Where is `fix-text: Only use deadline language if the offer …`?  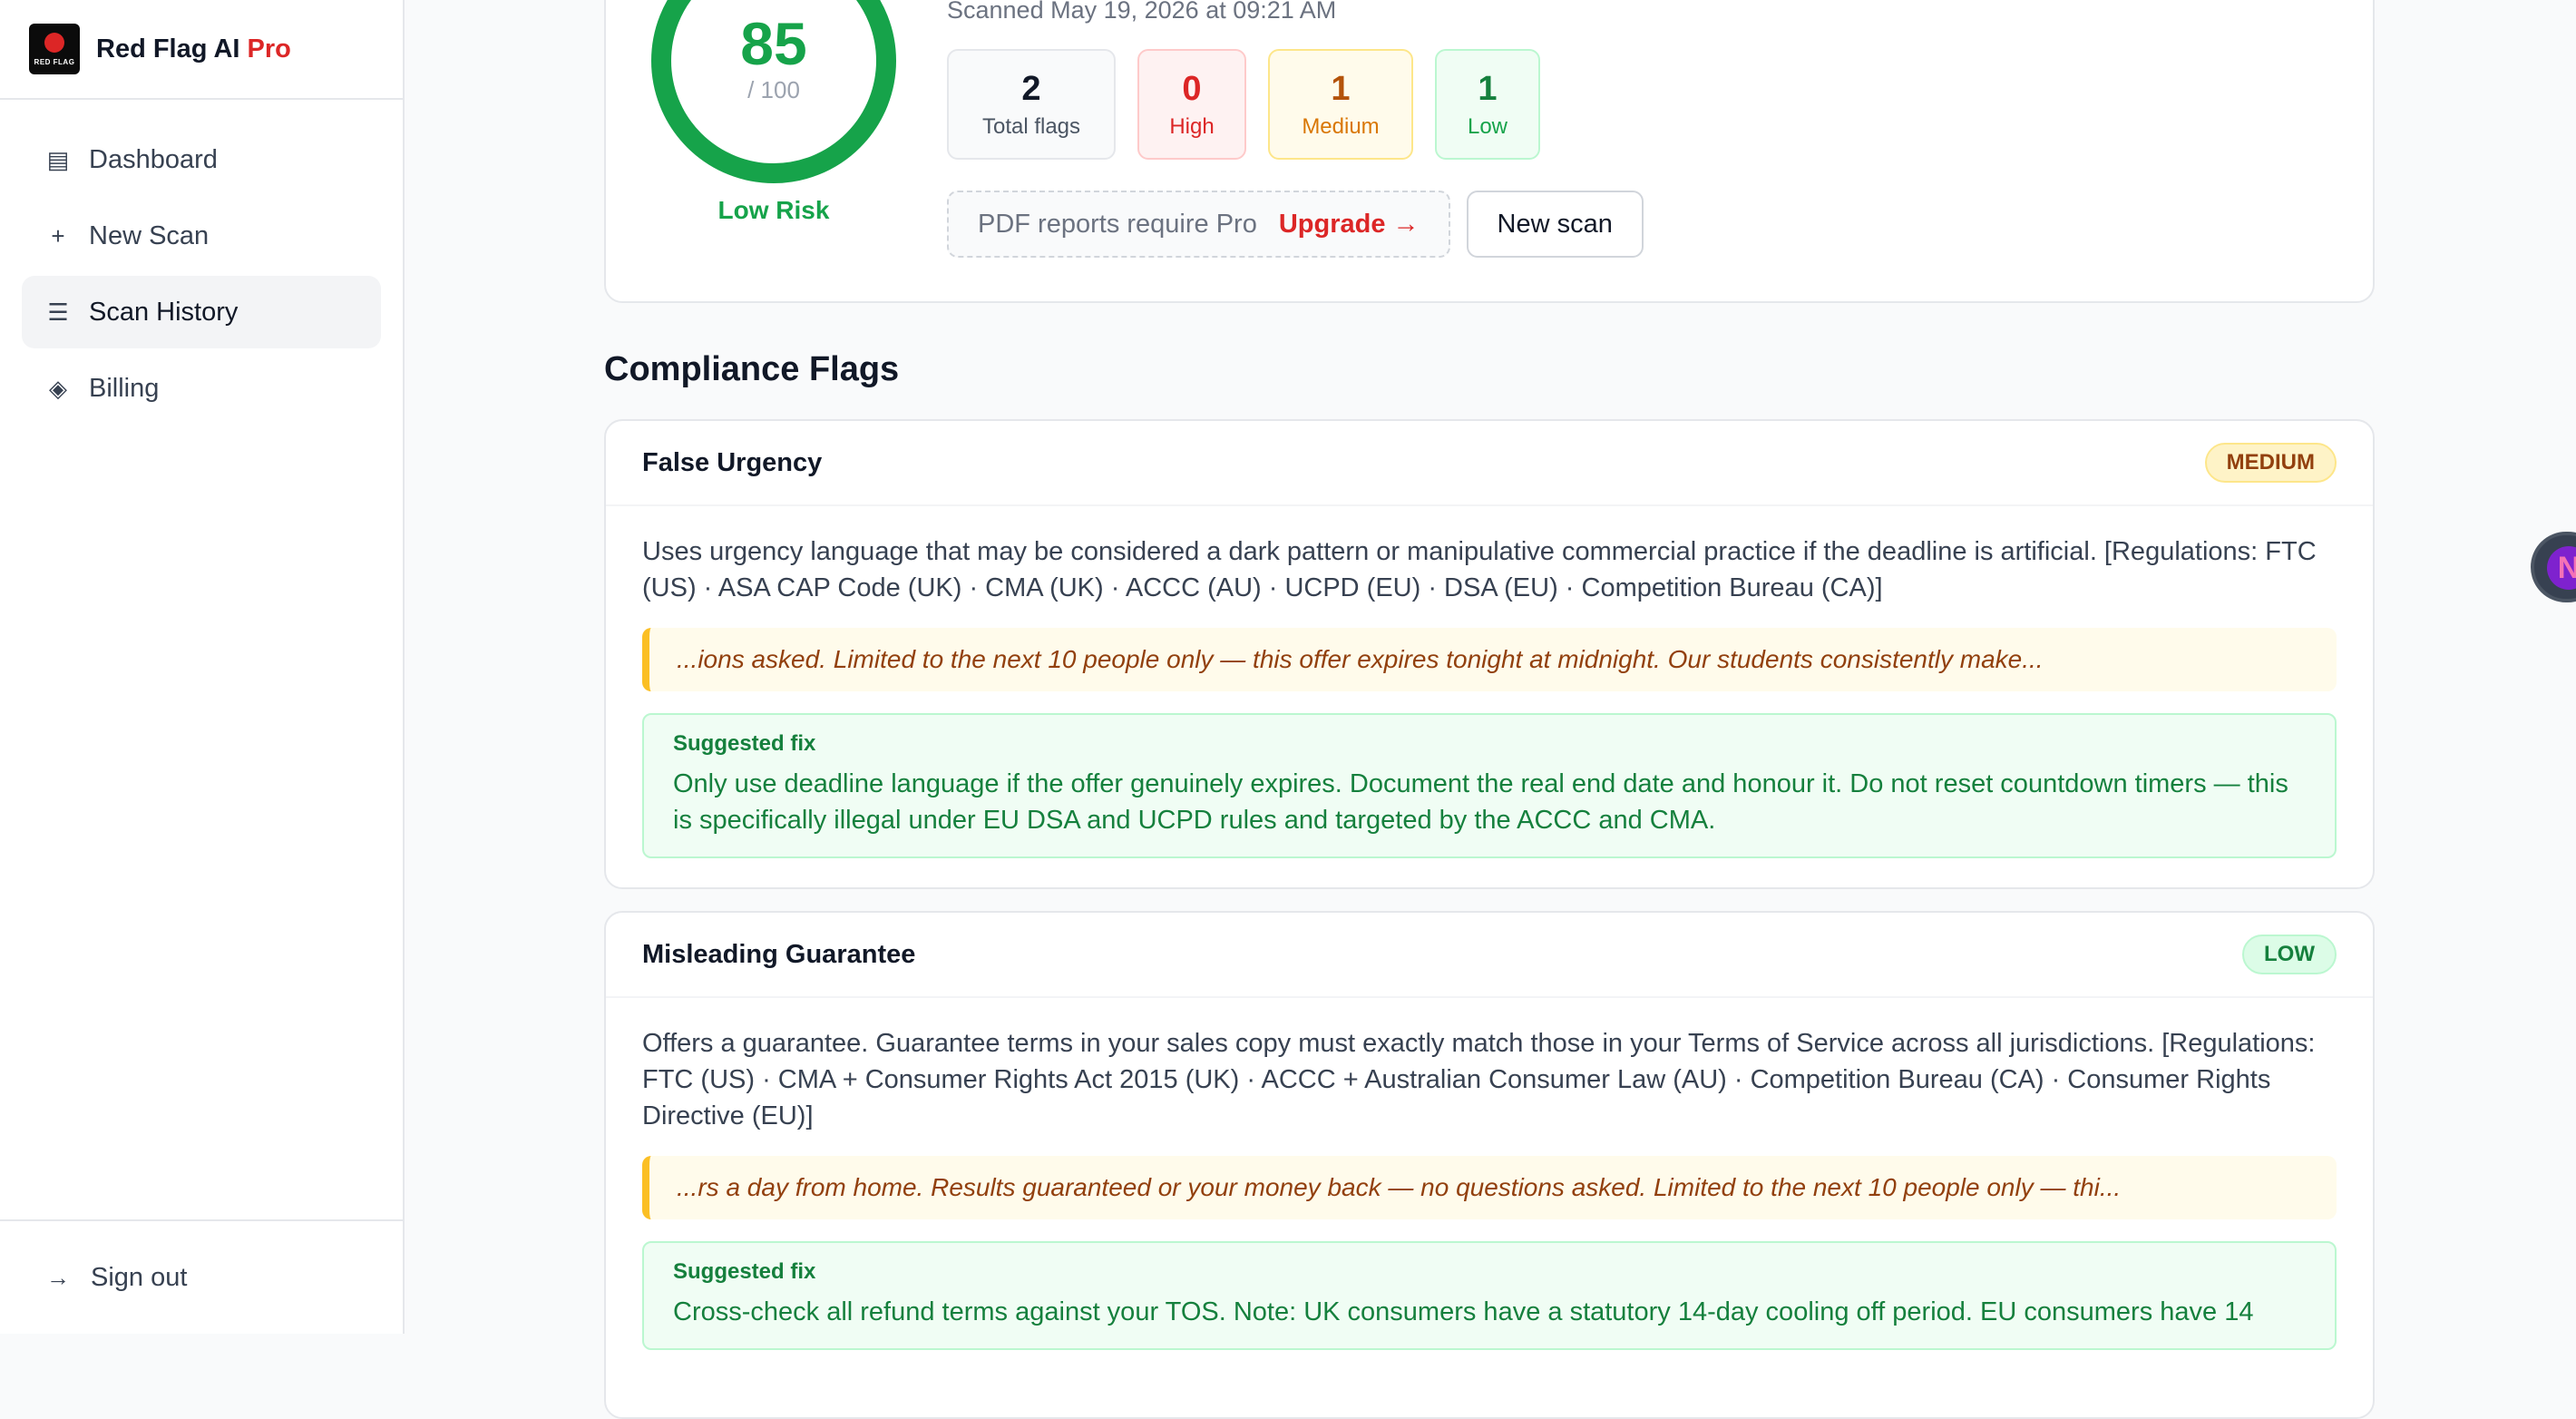
fix-text: Only use deadline language if the offer … is located at coordinates (1480, 802).